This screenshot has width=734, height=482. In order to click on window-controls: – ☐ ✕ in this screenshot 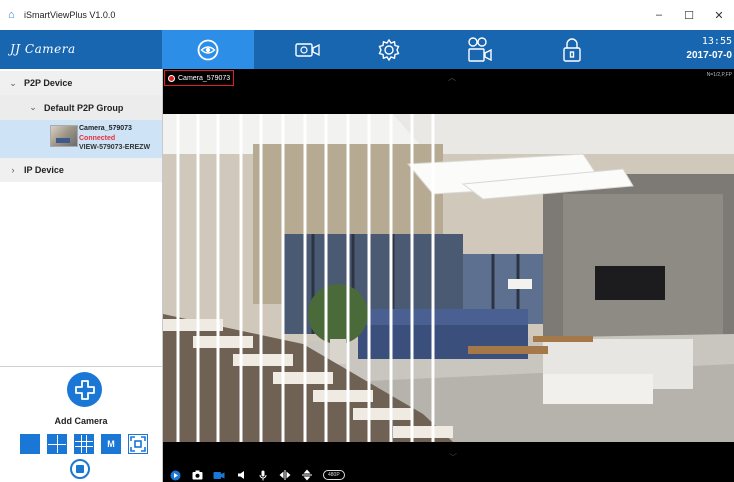, I will do `click(689, 15)`.